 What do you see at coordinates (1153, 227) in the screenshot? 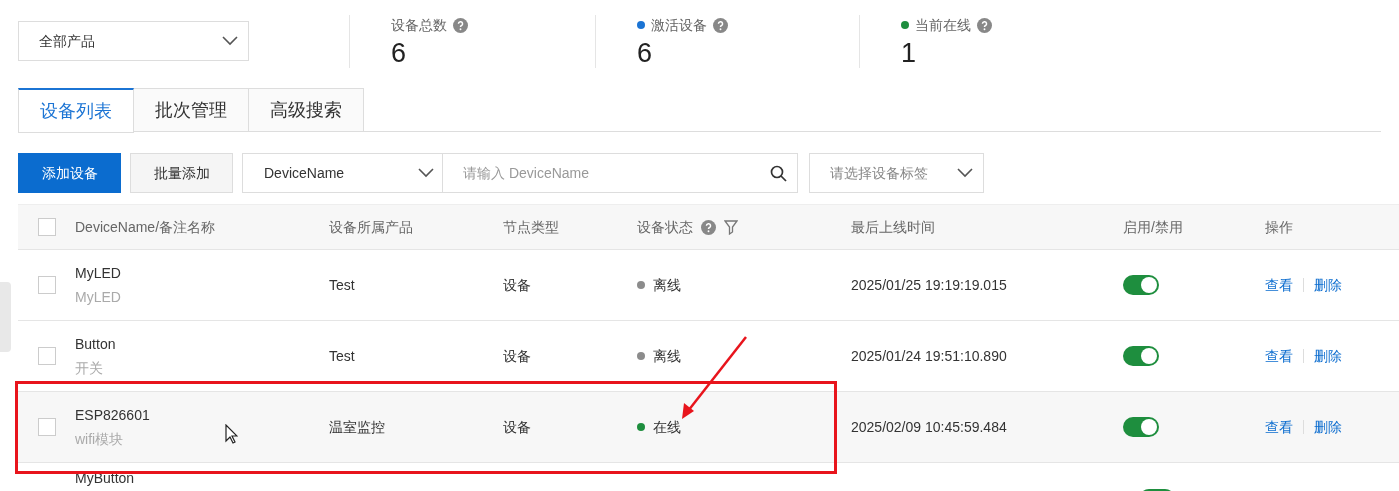
I see `column-header: 启用/禁用` at bounding box center [1153, 227].